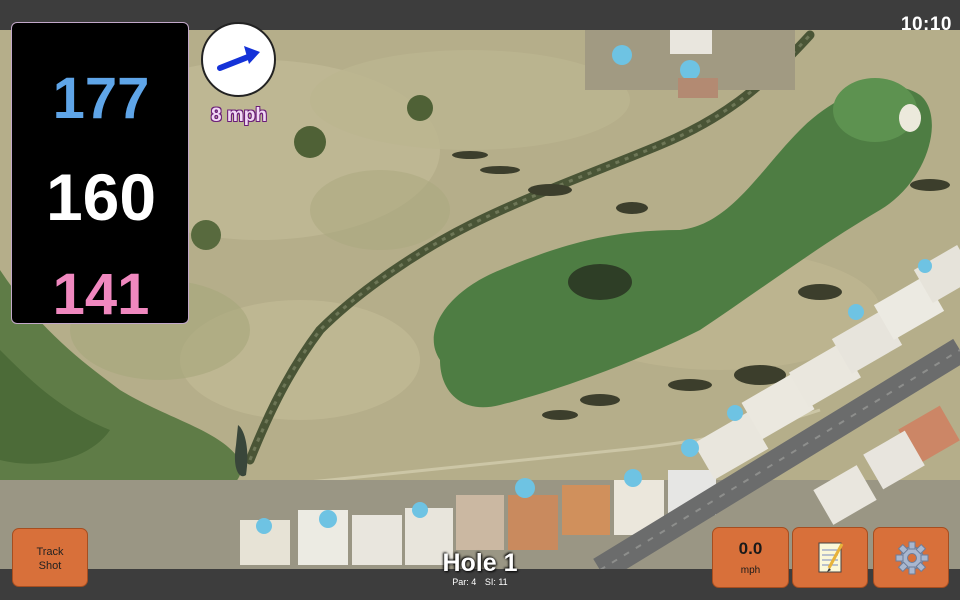 This screenshot has height=600, width=960. Describe the element at coordinates (750, 548) in the screenshot. I see `speed-value: 0.0` at that location.